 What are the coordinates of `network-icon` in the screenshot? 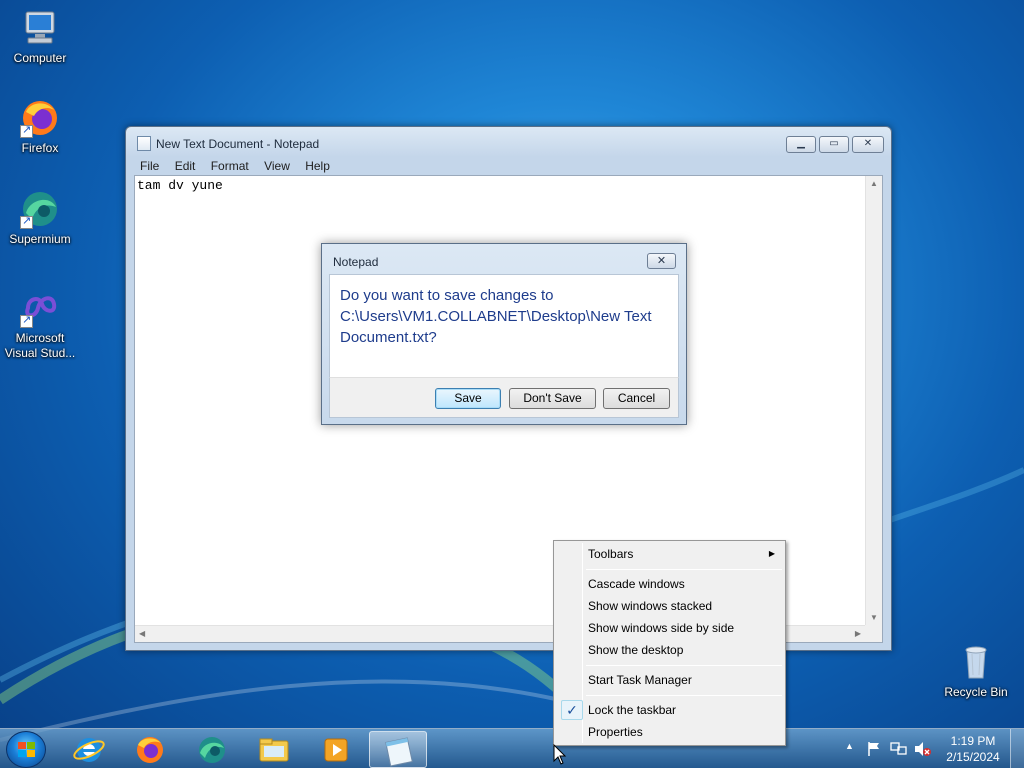 It's located at (899, 749).